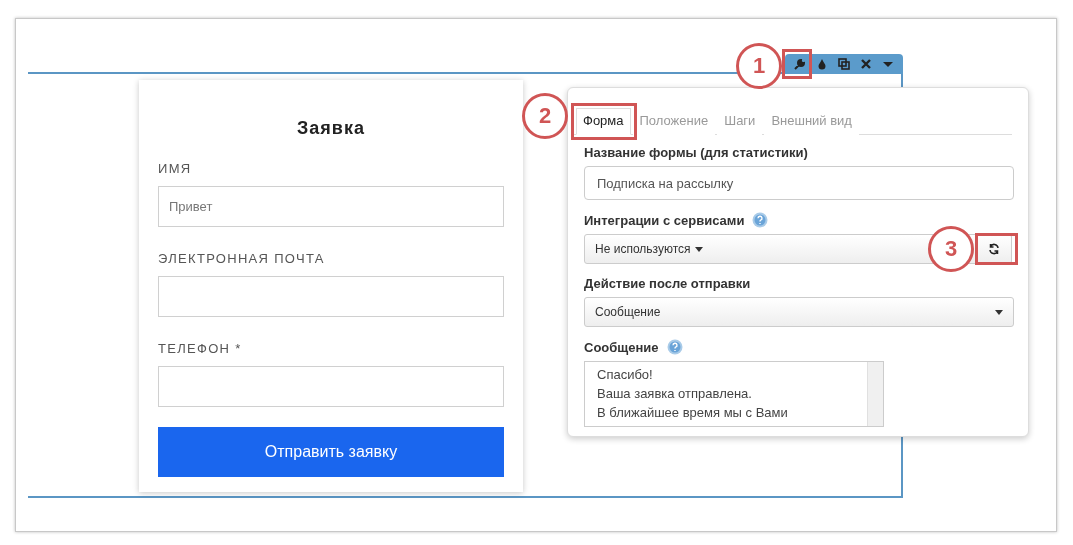  What do you see at coordinates (844, 64) in the screenshot?
I see `copy-icon` at bounding box center [844, 64].